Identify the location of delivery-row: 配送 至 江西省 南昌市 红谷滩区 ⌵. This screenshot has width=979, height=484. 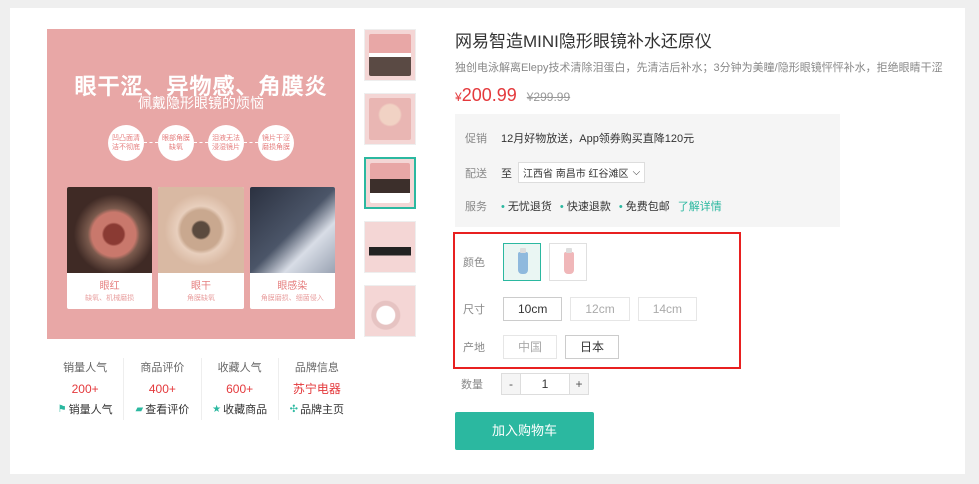
(555, 172).